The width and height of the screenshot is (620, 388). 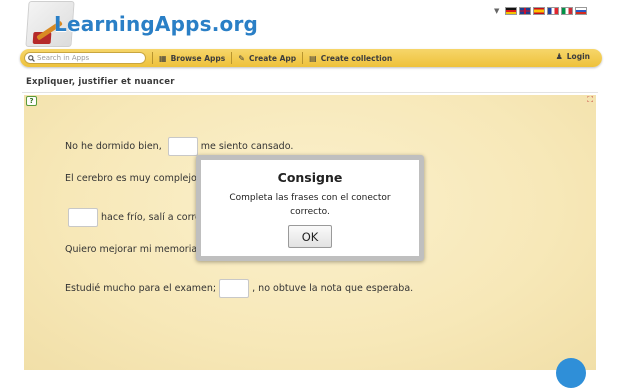 What do you see at coordinates (356, 58) in the screenshot?
I see `create-collection-label: Create collection` at bounding box center [356, 58].